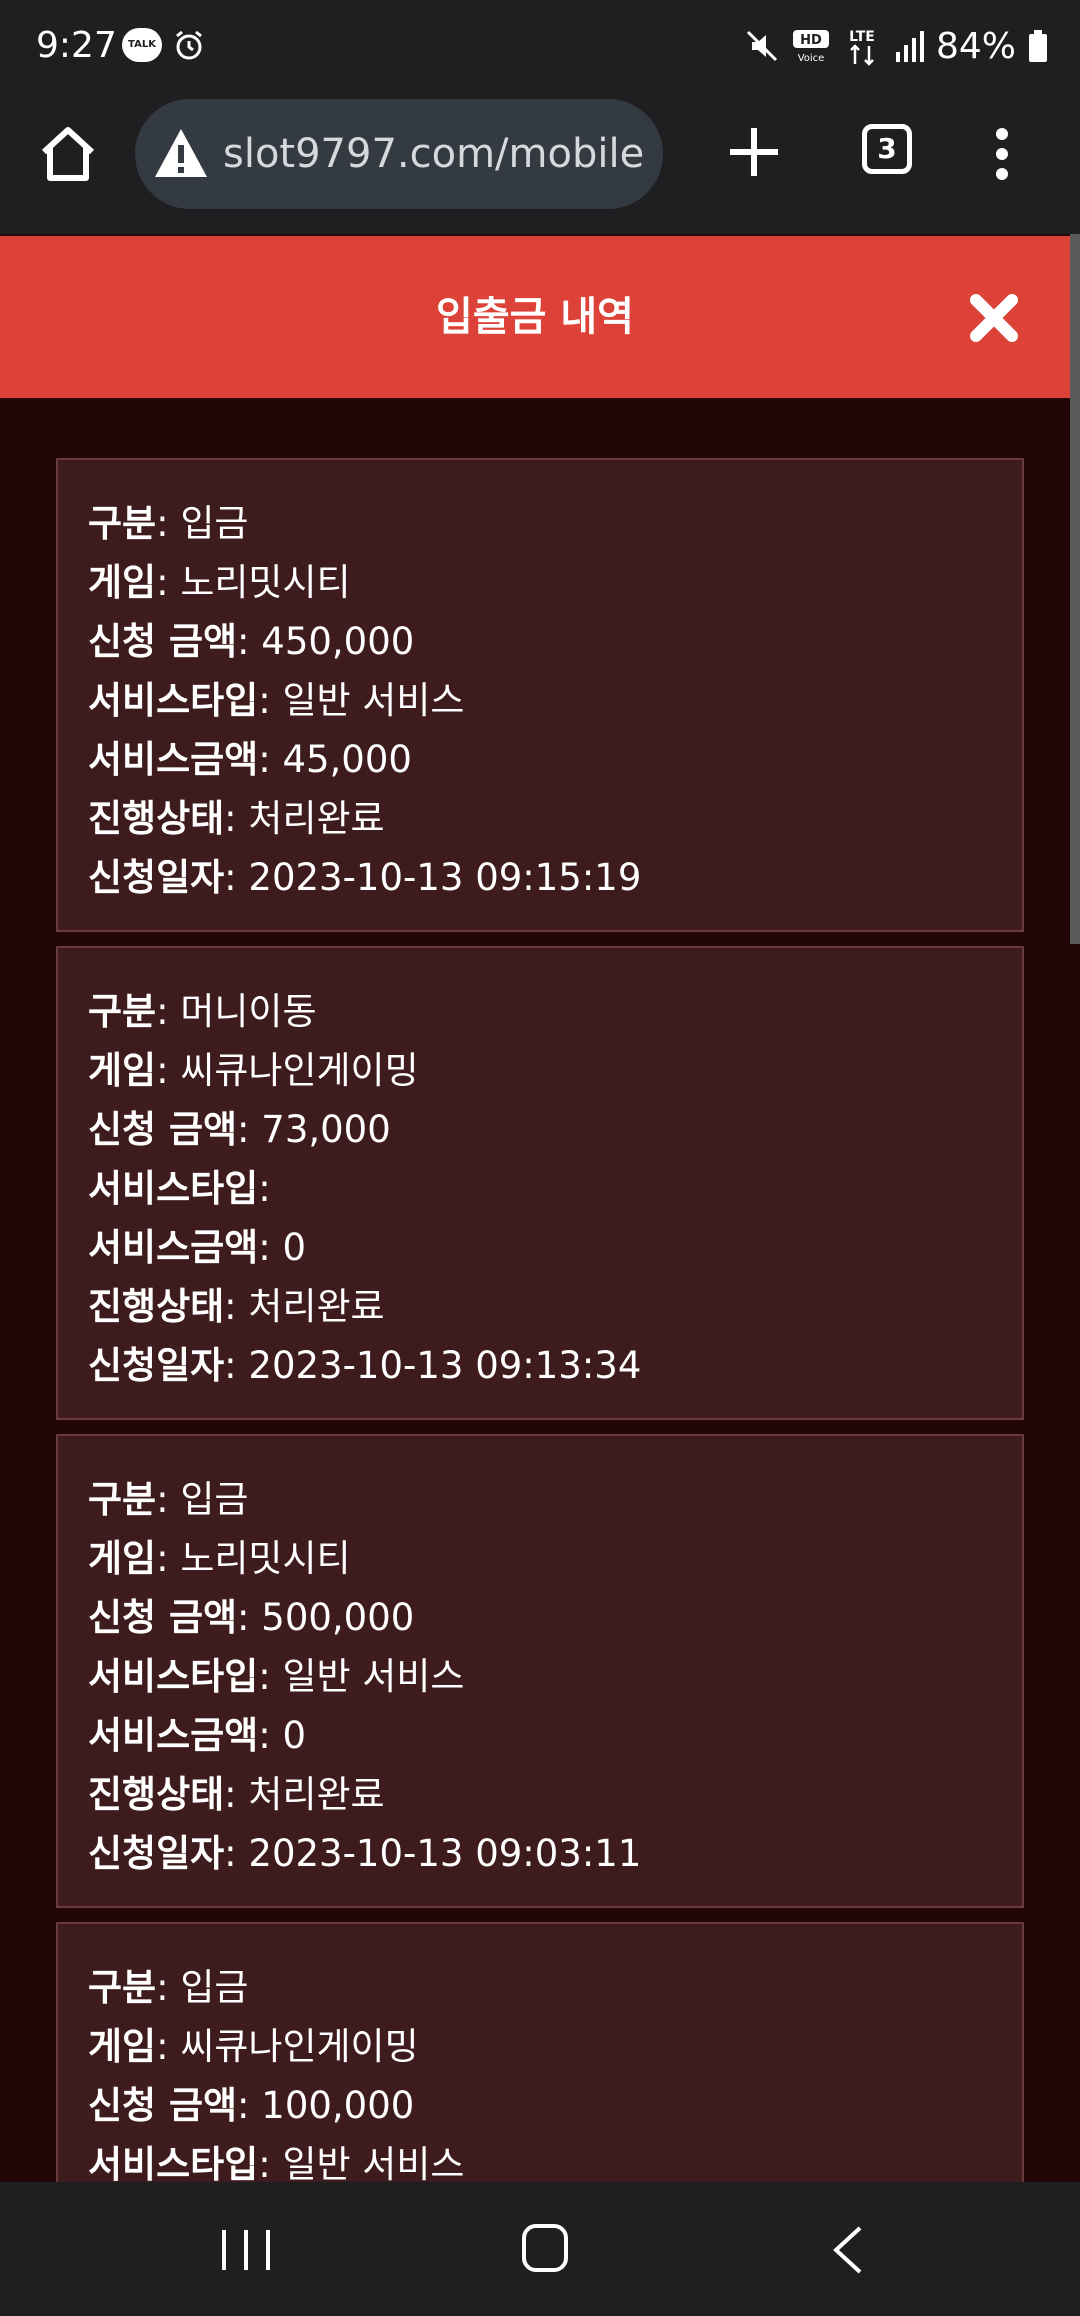 The image size is (1080, 2316). What do you see at coordinates (246, 2250) in the screenshot?
I see `recent-apps-icon` at bounding box center [246, 2250].